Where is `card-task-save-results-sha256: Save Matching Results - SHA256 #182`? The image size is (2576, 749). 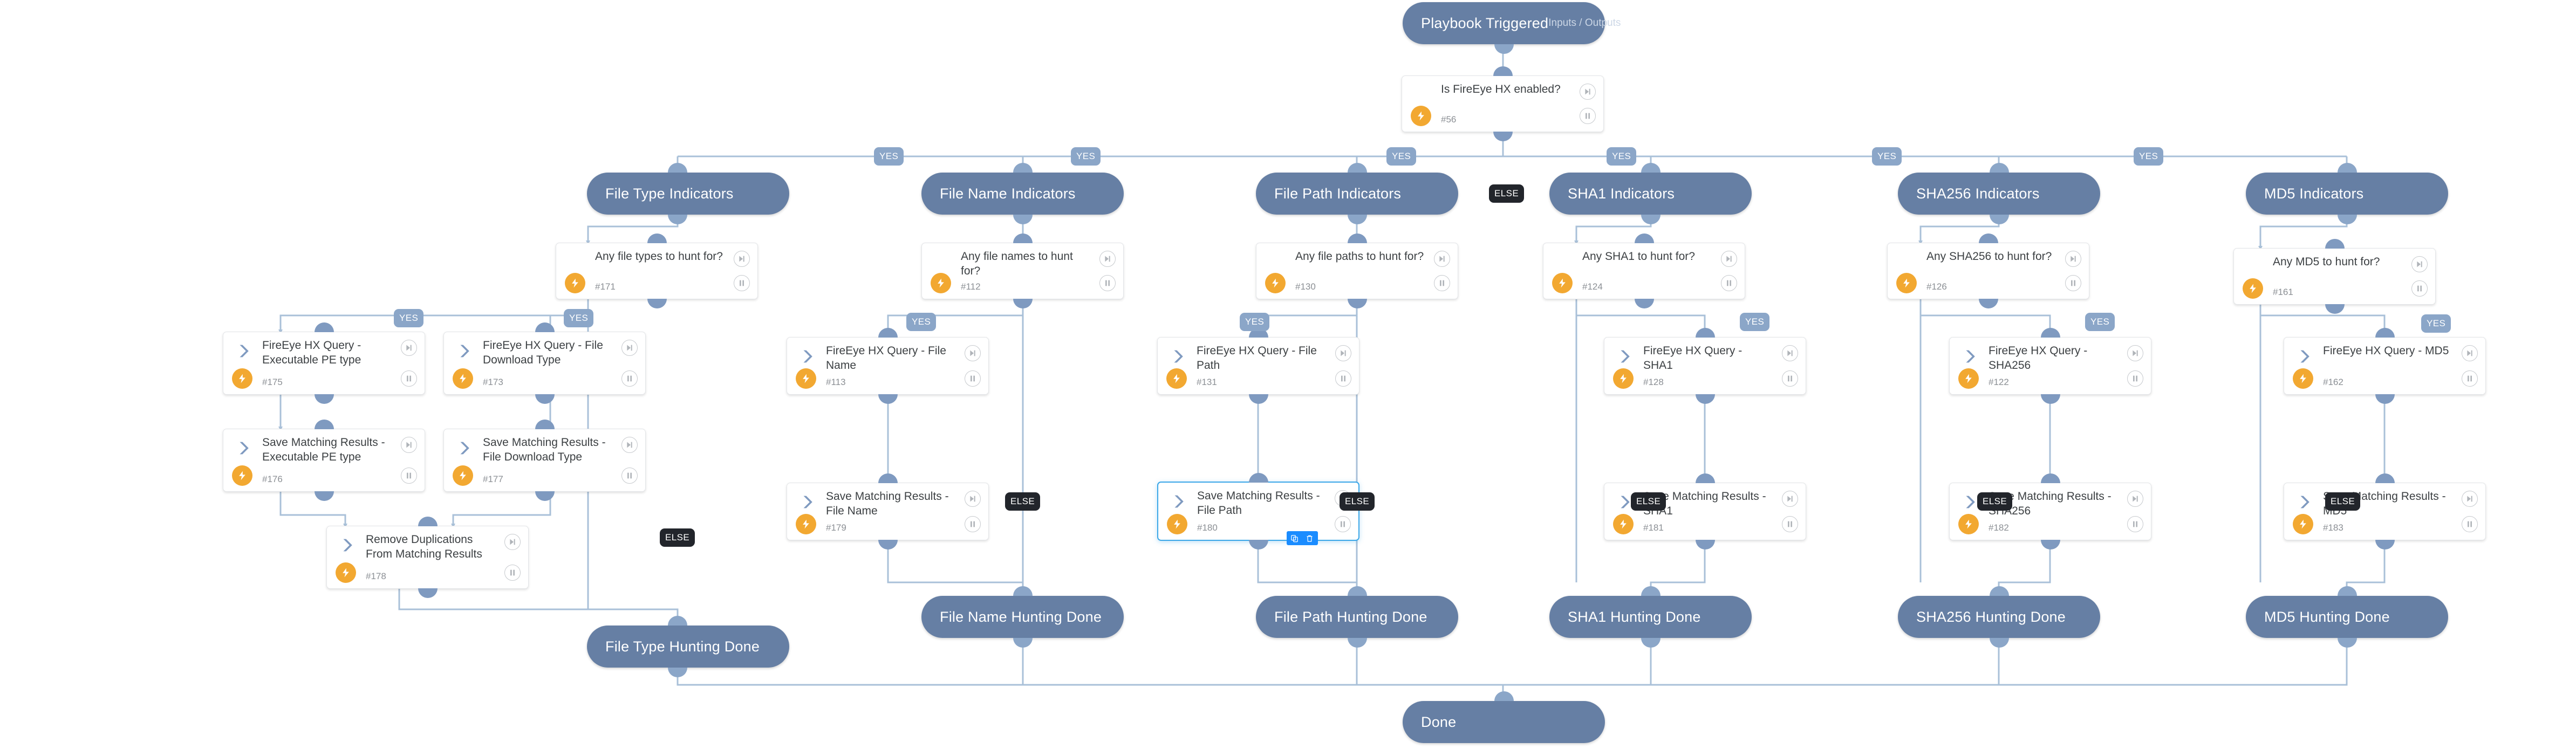
card-task-save-results-sha256: Save Matching Results - SHA256 #182 is located at coordinates (2050, 511).